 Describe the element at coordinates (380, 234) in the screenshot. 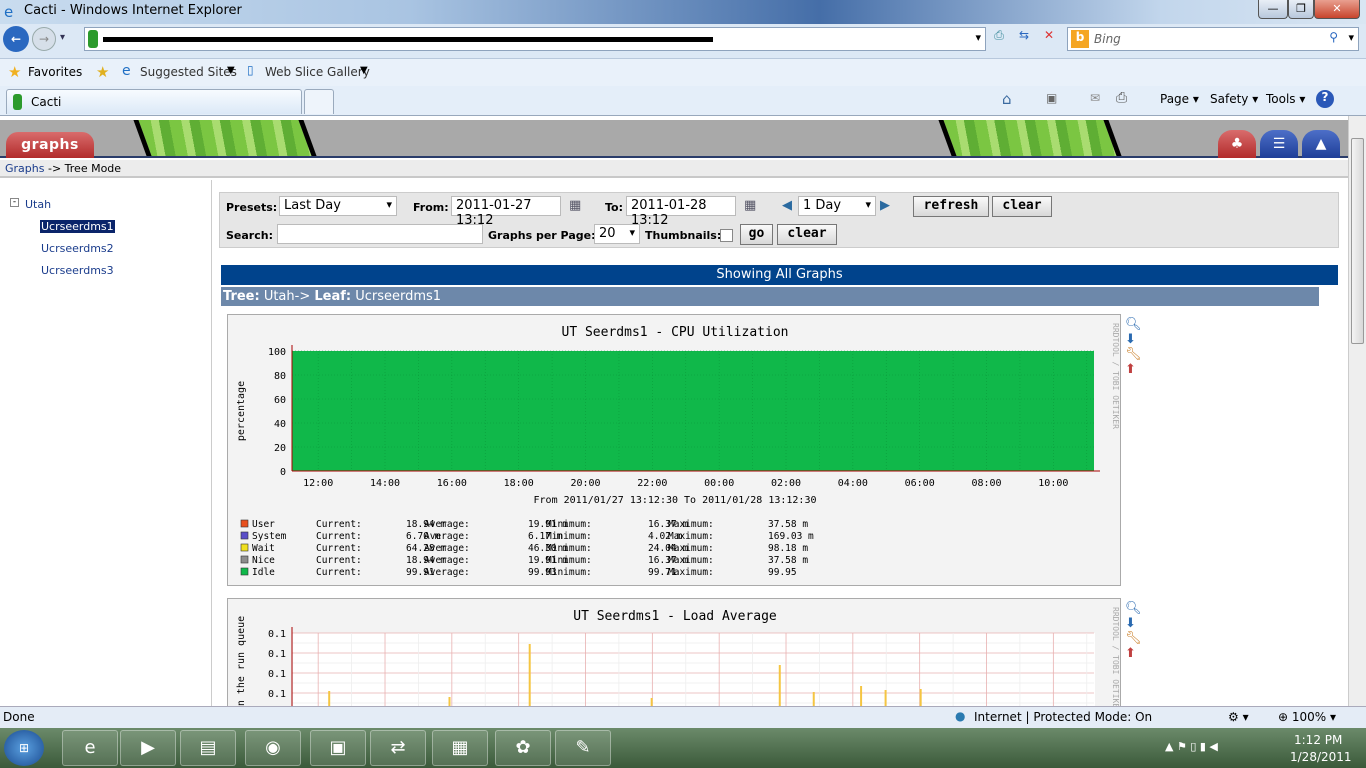

I see `search-input` at that location.